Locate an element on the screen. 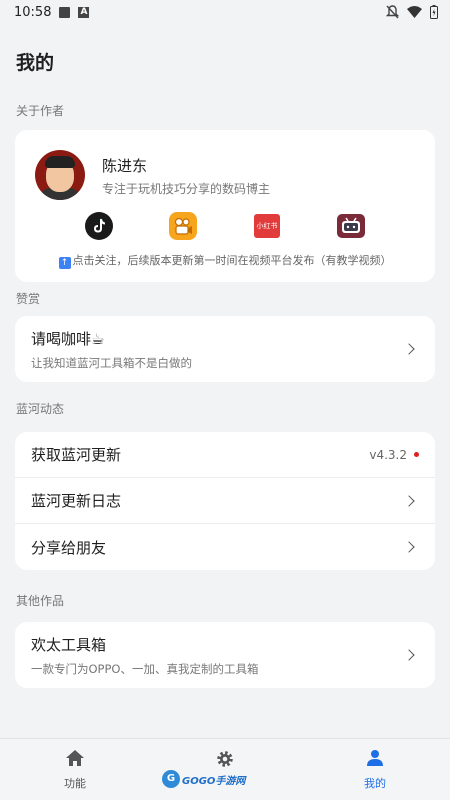 This screenshot has height=800, width=450. version-label: v4.3.2 is located at coordinates (388, 454).